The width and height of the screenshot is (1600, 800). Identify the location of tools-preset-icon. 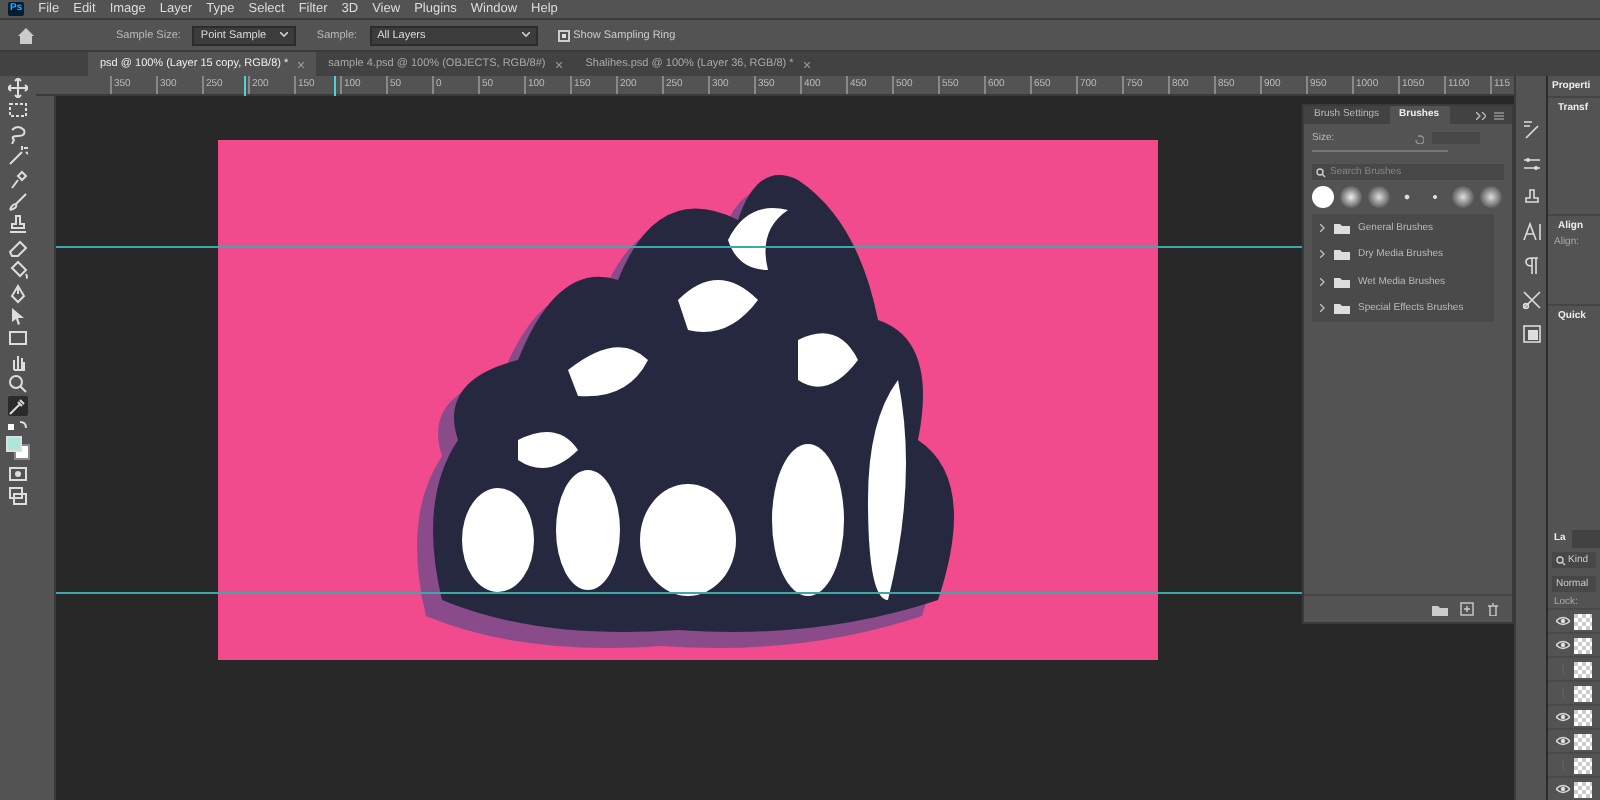
(1531, 300).